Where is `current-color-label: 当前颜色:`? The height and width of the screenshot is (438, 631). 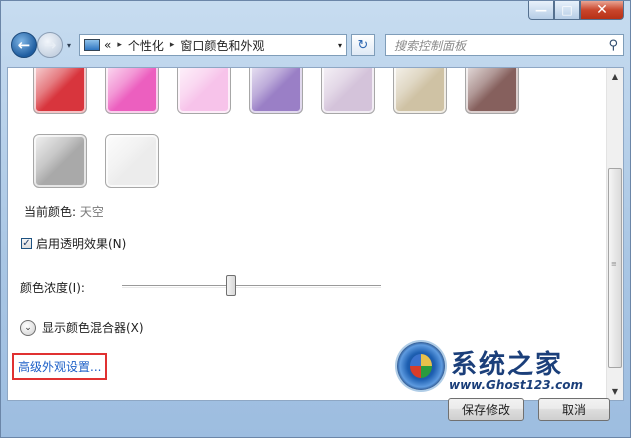 current-color-label: 当前颜色: is located at coordinates (52, 212).